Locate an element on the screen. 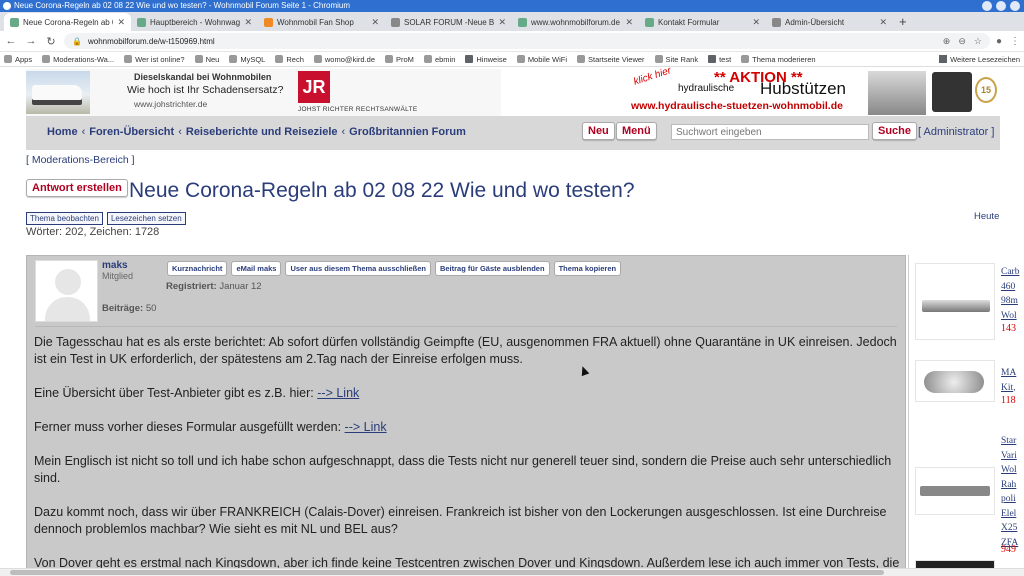  apps-icon is located at coordinates (8, 59).